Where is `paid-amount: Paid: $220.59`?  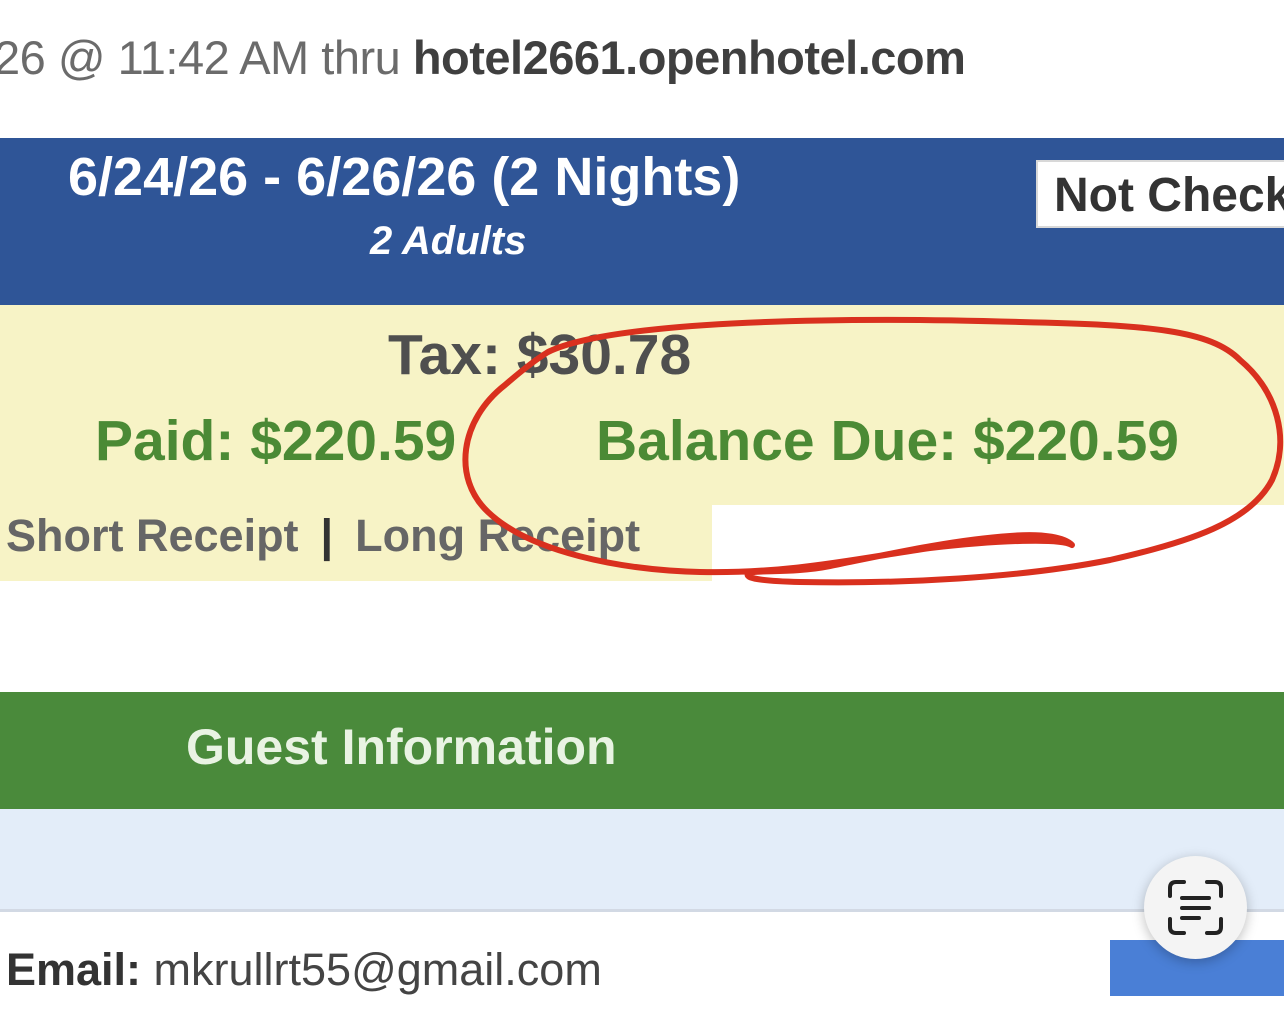
paid-amount: Paid: $220.59 is located at coordinates (276, 441).